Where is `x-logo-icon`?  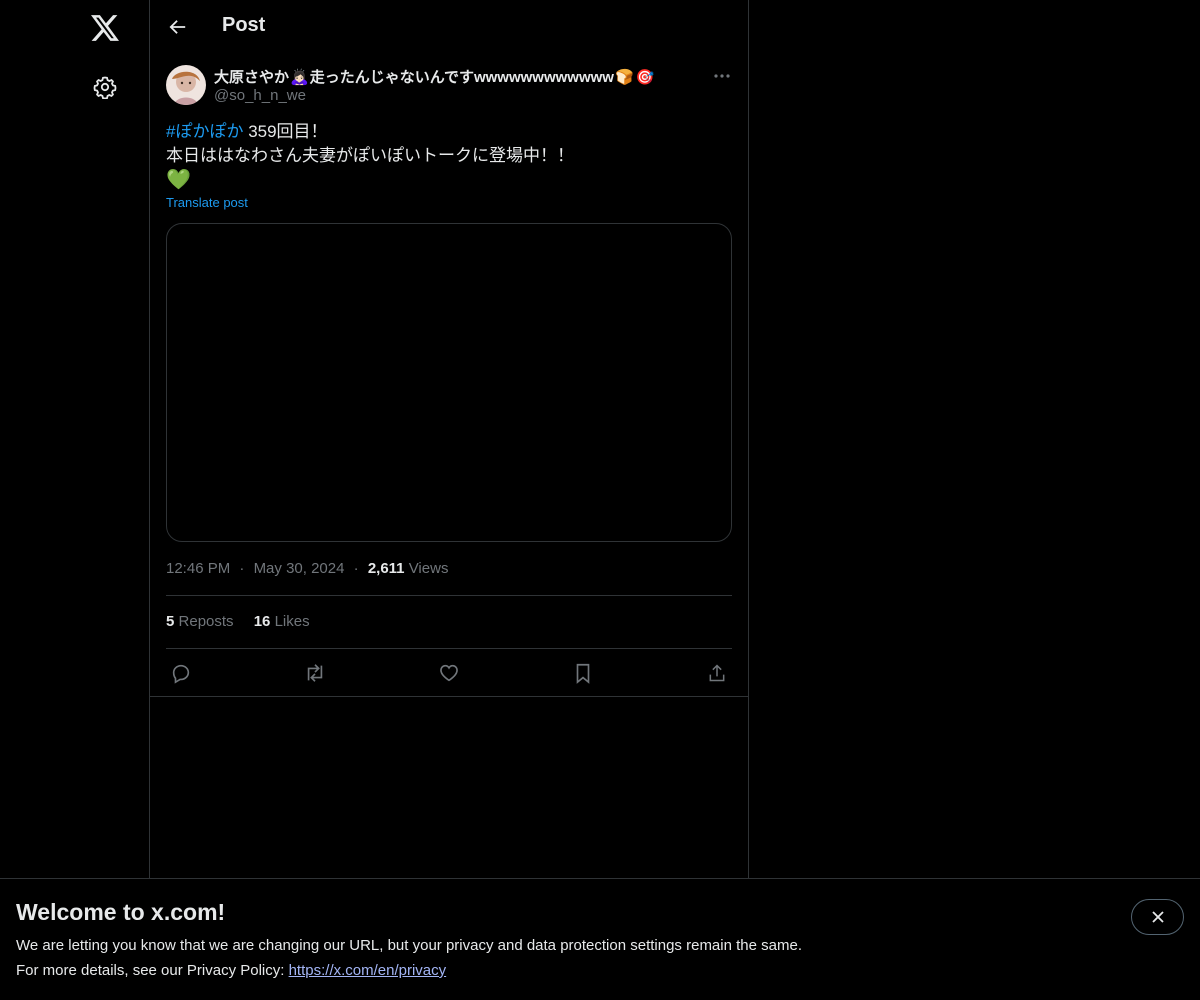 x-logo-icon is located at coordinates (105, 28).